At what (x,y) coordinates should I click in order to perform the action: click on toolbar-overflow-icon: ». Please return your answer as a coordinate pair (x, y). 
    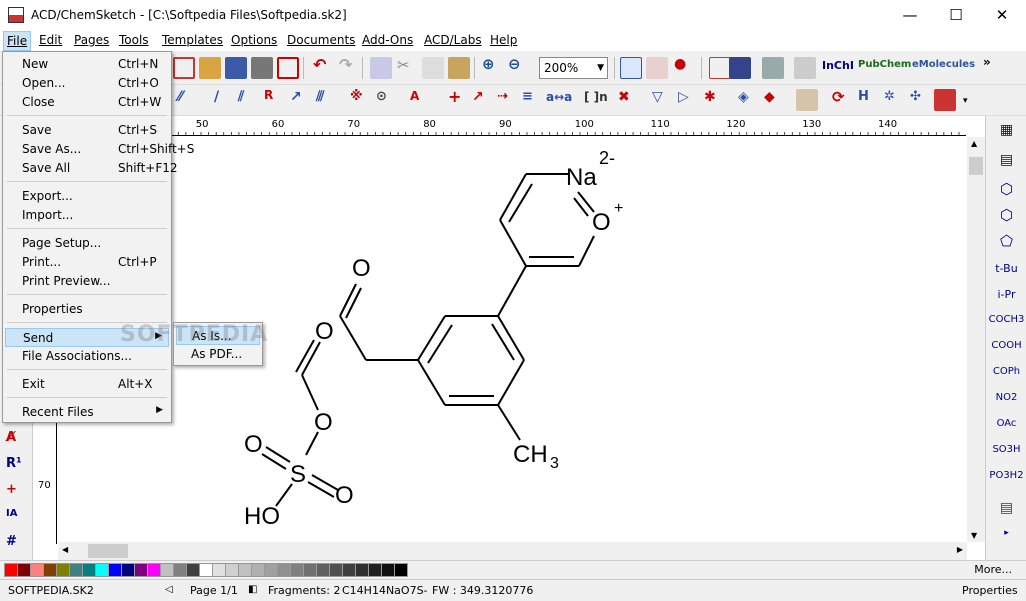
    Looking at the image, I should click on (987, 62).